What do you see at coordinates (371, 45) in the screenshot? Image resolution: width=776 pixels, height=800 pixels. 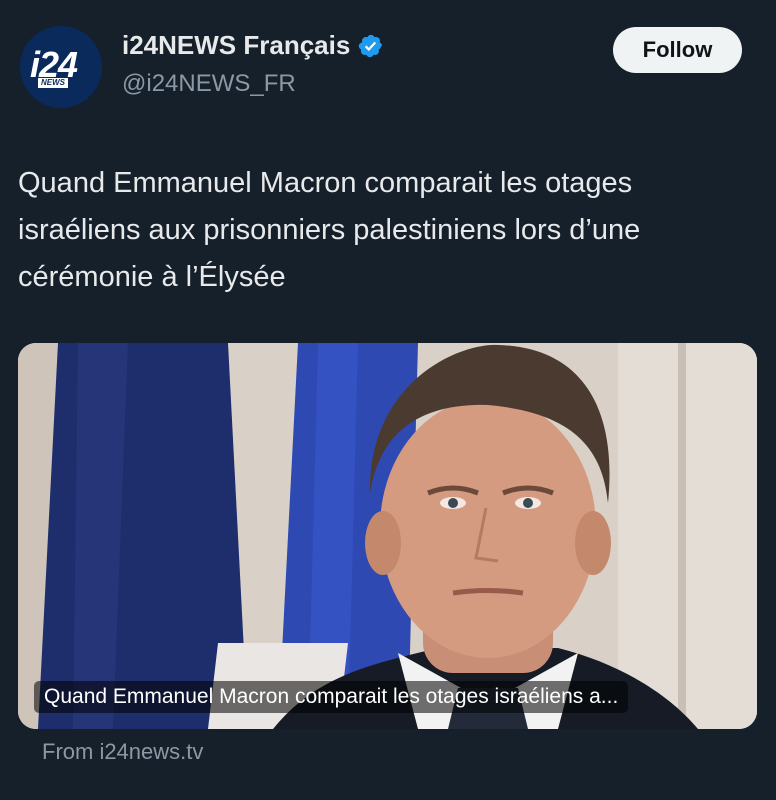 I see `verified-badge-icon` at bounding box center [371, 45].